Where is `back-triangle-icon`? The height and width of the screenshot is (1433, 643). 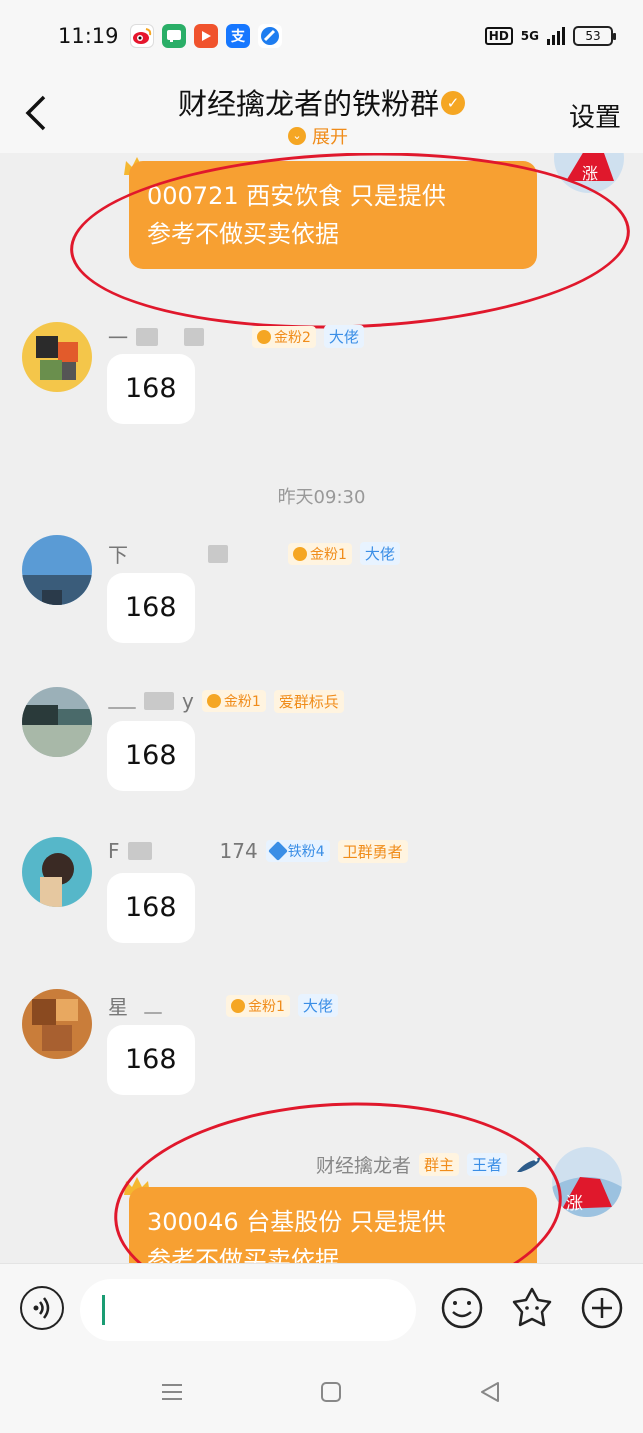
back-triangle-icon is located at coordinates (490, 1392).